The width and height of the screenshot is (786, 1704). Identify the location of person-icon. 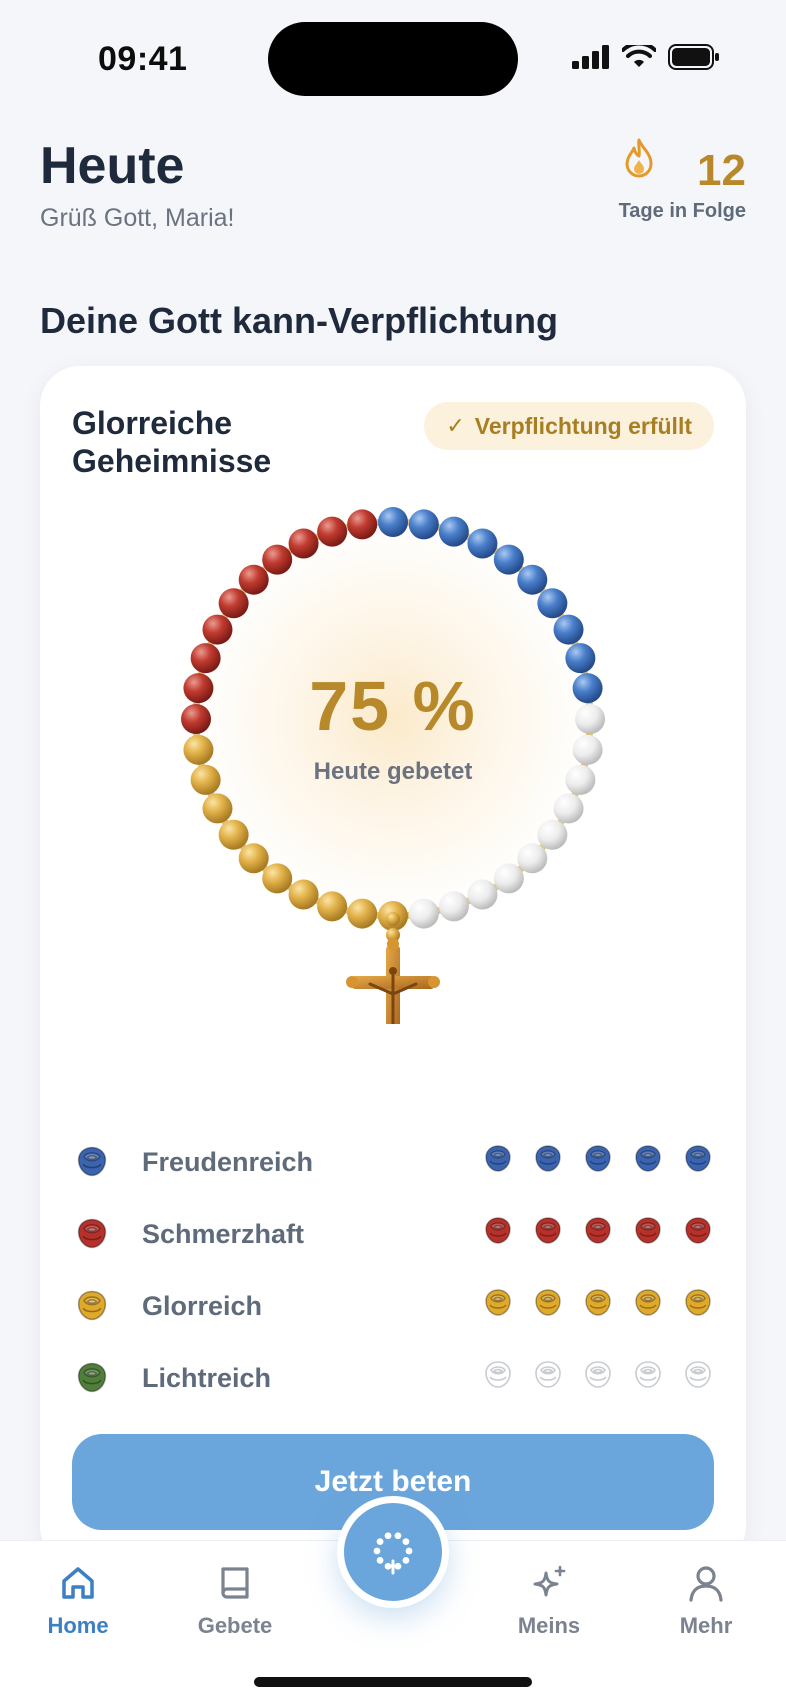
(706, 1584).